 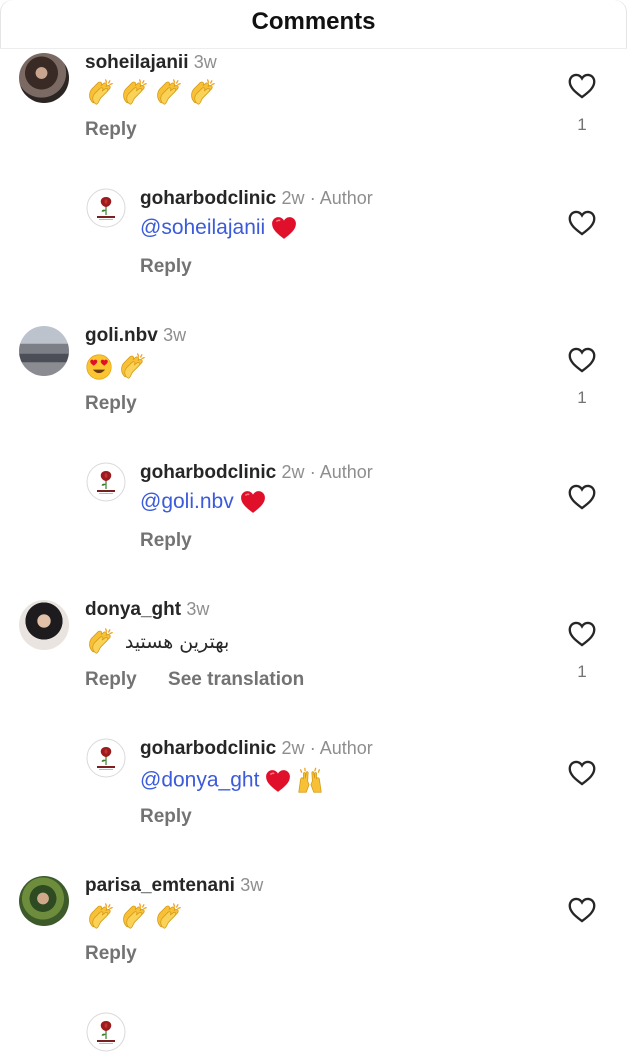 I want to click on username: soheilajanii, so click(x=136, y=62).